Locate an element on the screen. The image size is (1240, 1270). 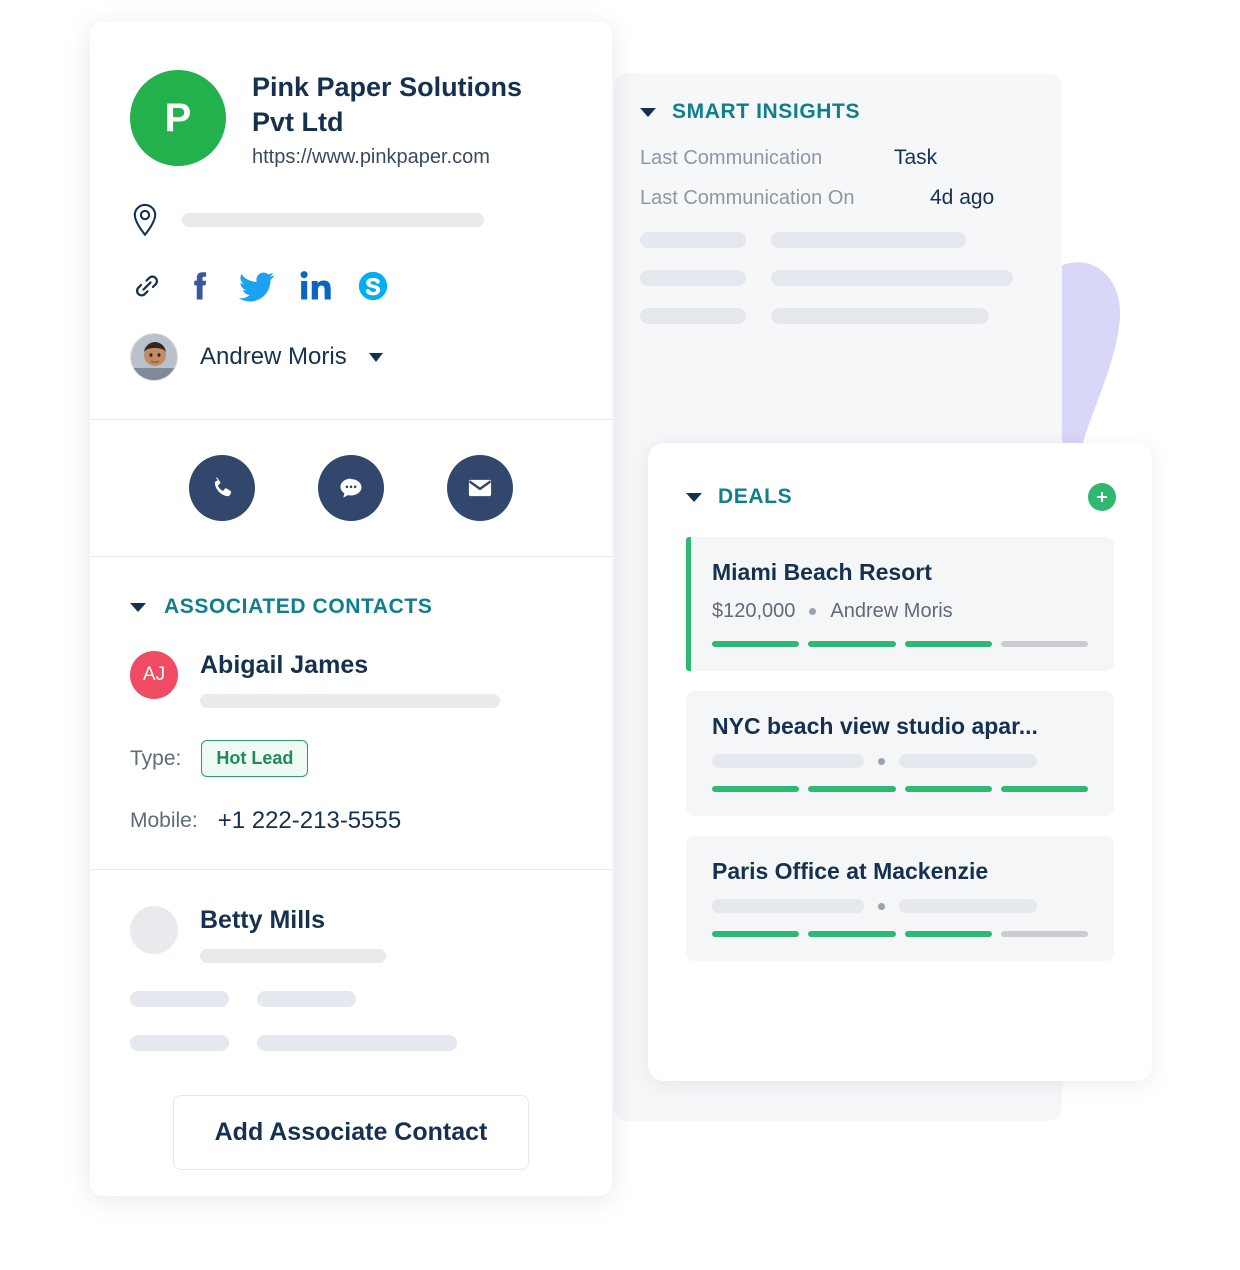
quick-actions-row is located at coordinates (351, 488).